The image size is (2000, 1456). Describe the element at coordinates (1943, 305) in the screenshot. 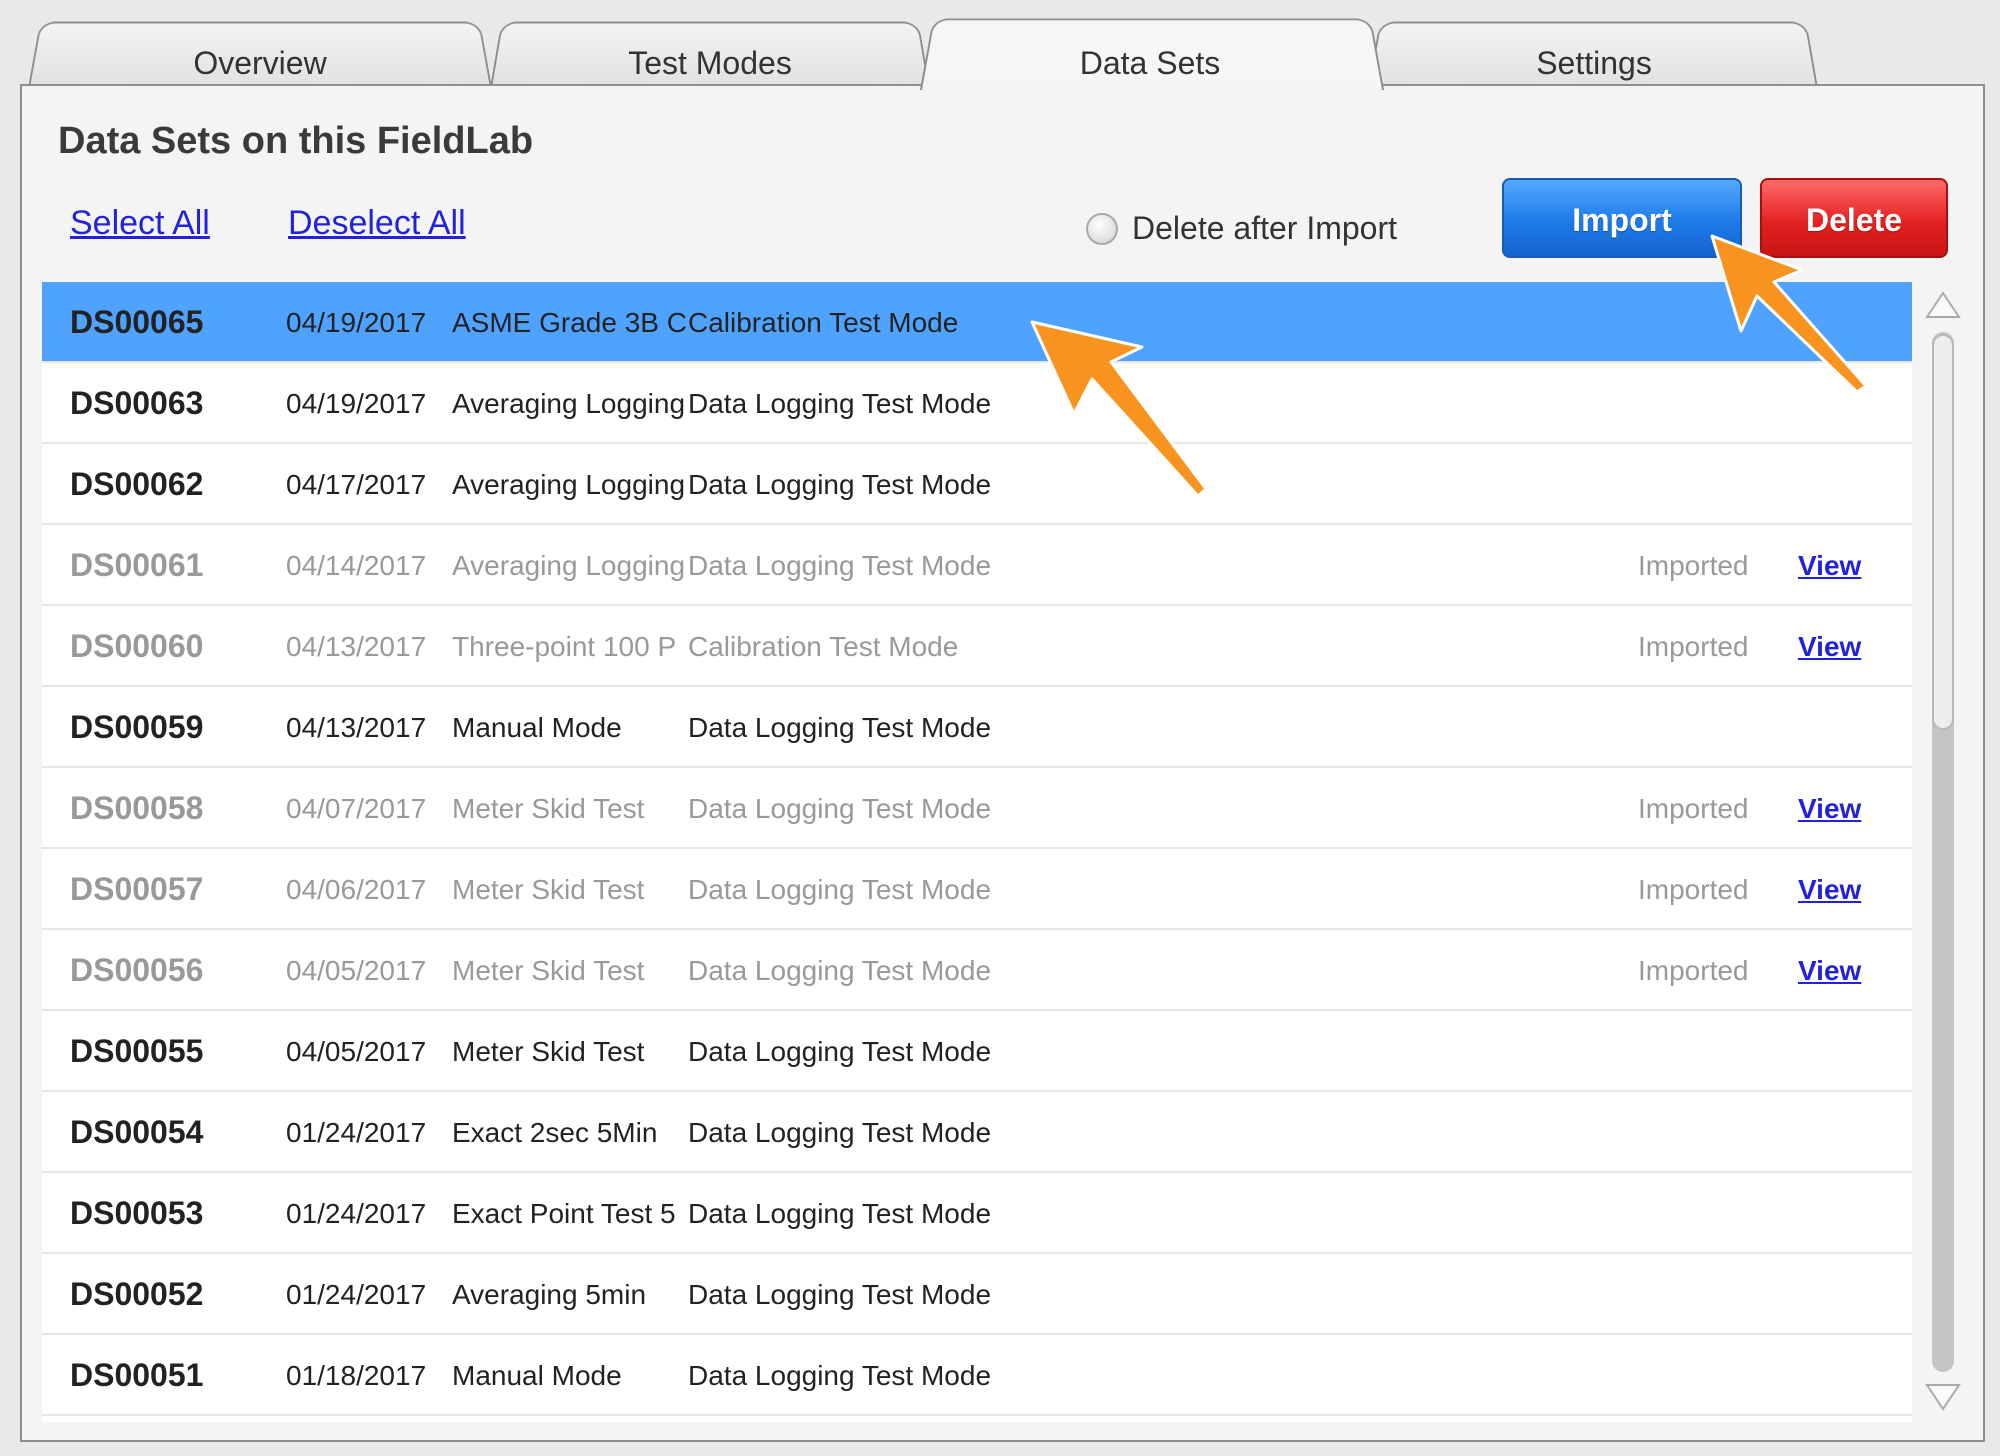

I see `triangle-up-icon` at that location.